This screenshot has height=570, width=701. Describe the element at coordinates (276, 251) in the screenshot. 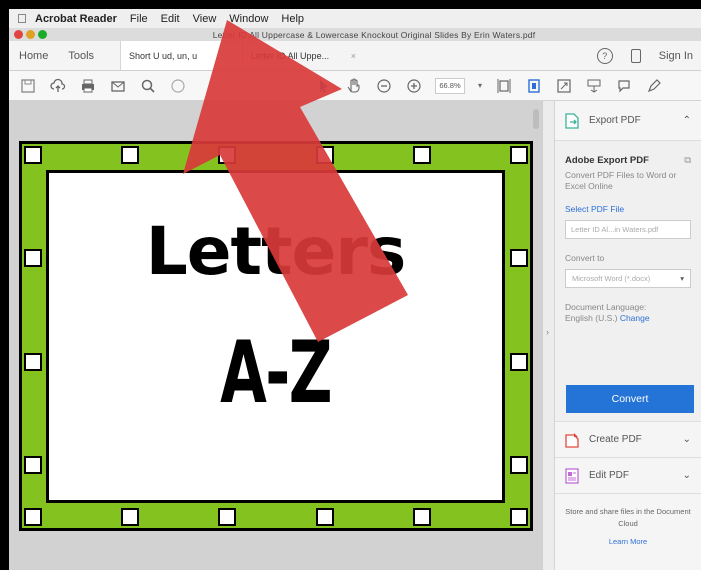

I see `slide-heading: Letters` at that location.